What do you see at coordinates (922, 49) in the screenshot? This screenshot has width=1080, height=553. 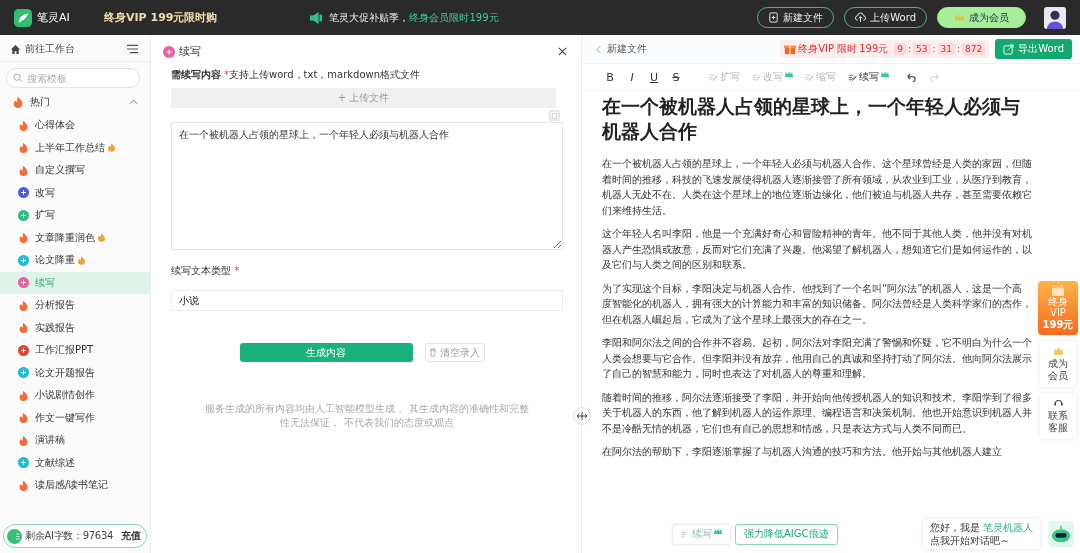 I see `countdown-digit: 53` at bounding box center [922, 49].